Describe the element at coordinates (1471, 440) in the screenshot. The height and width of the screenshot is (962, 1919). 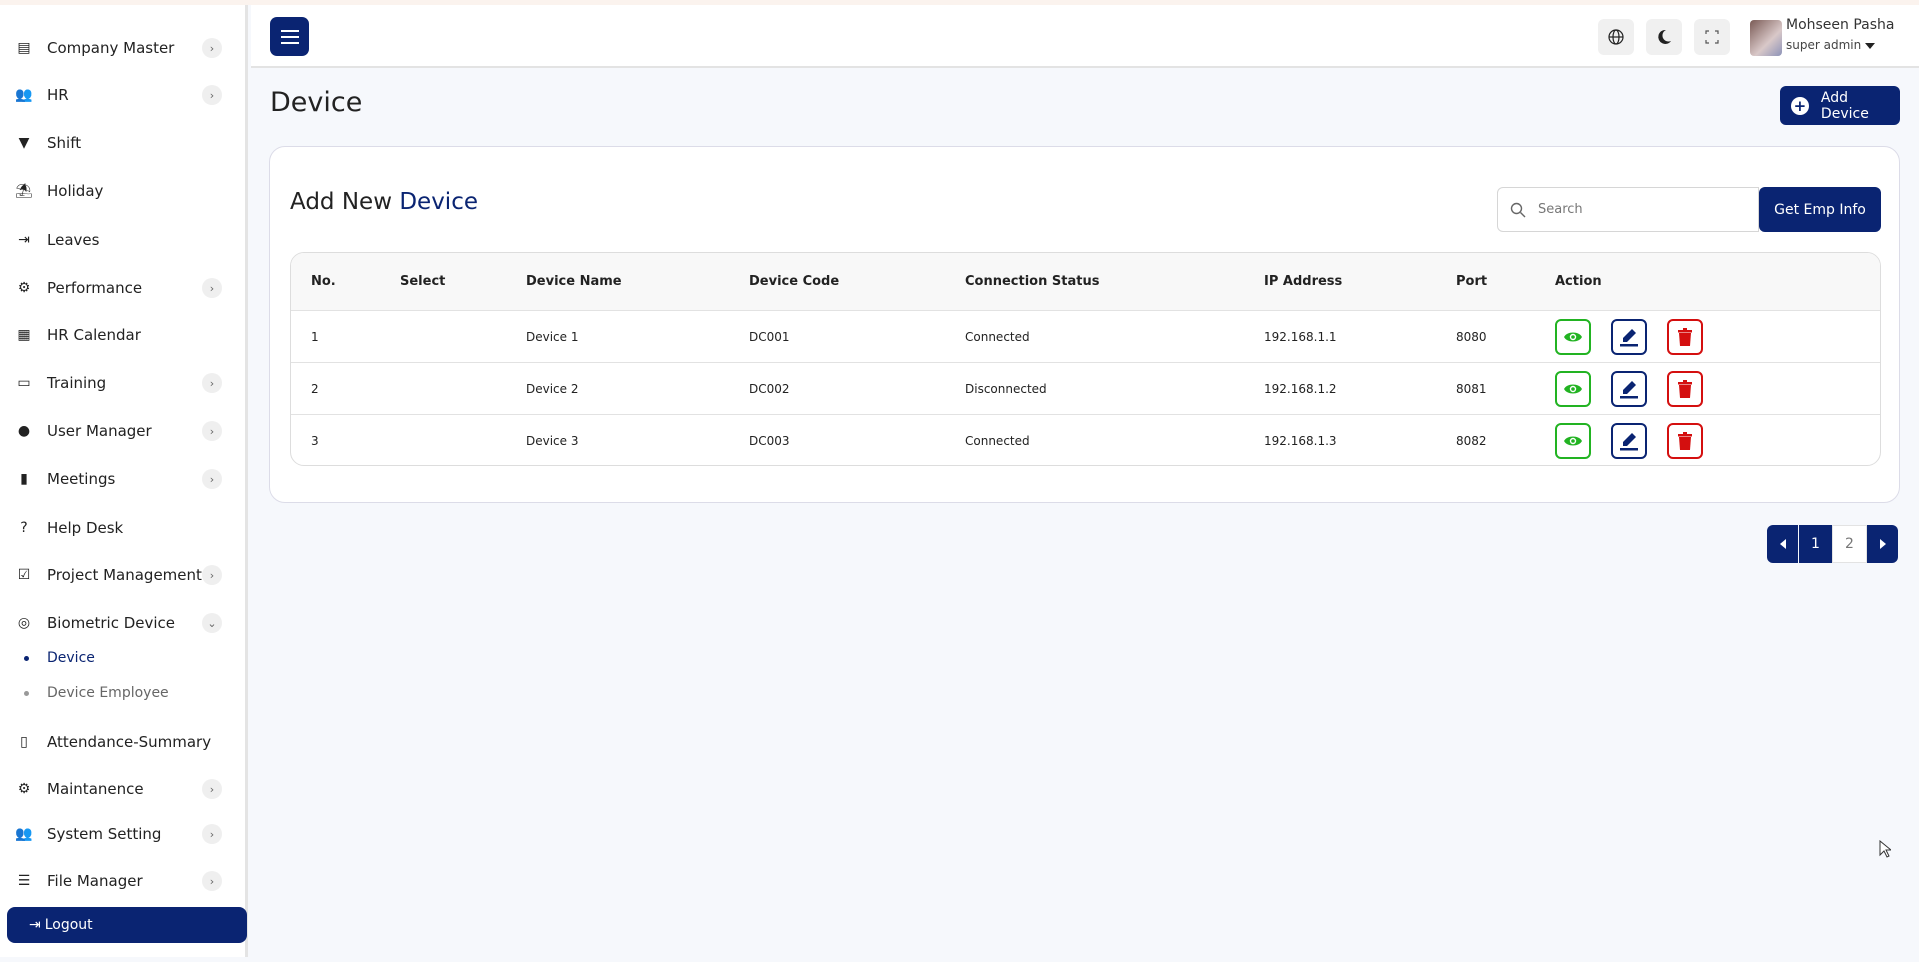
I see `cell-port: 8082` at that location.